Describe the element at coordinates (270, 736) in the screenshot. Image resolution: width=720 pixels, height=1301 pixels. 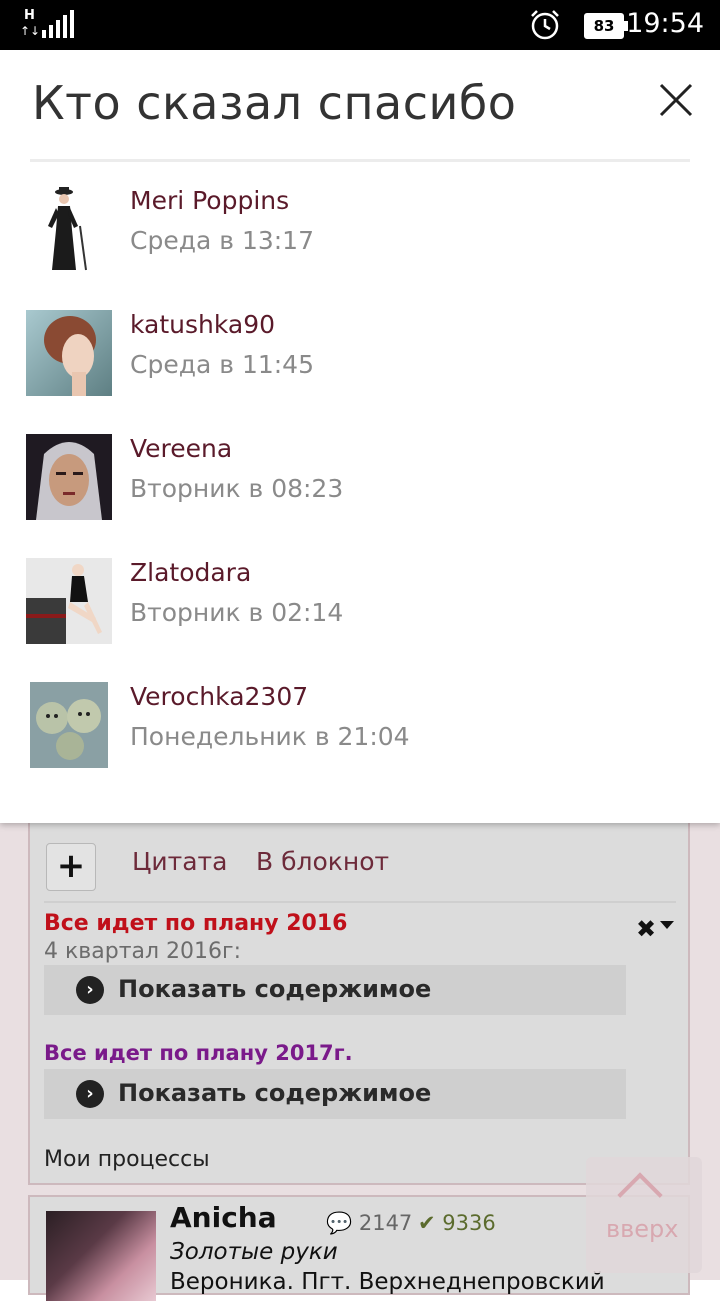
I see `thanks-time: Понедельник в 21:04` at that location.